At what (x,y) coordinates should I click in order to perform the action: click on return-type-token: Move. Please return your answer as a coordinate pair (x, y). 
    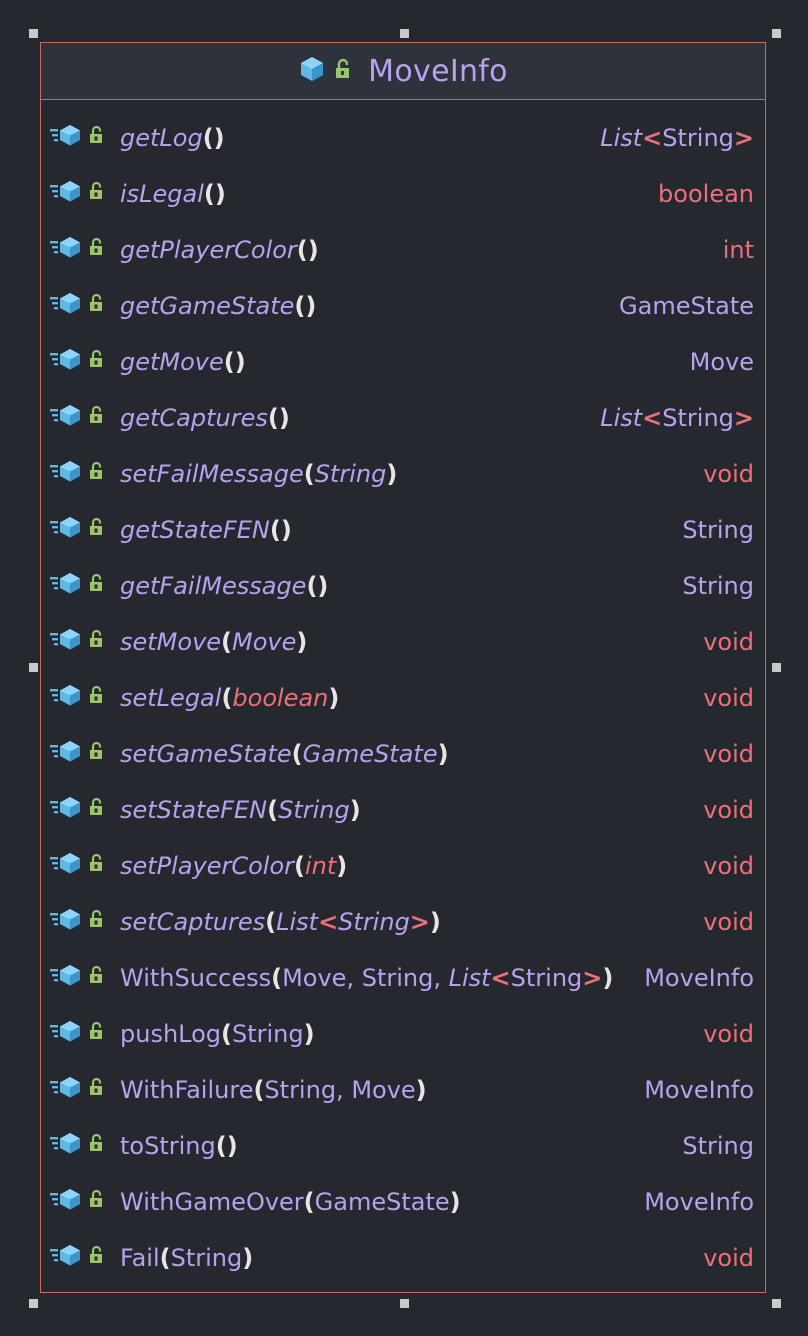
    Looking at the image, I should click on (721, 362).